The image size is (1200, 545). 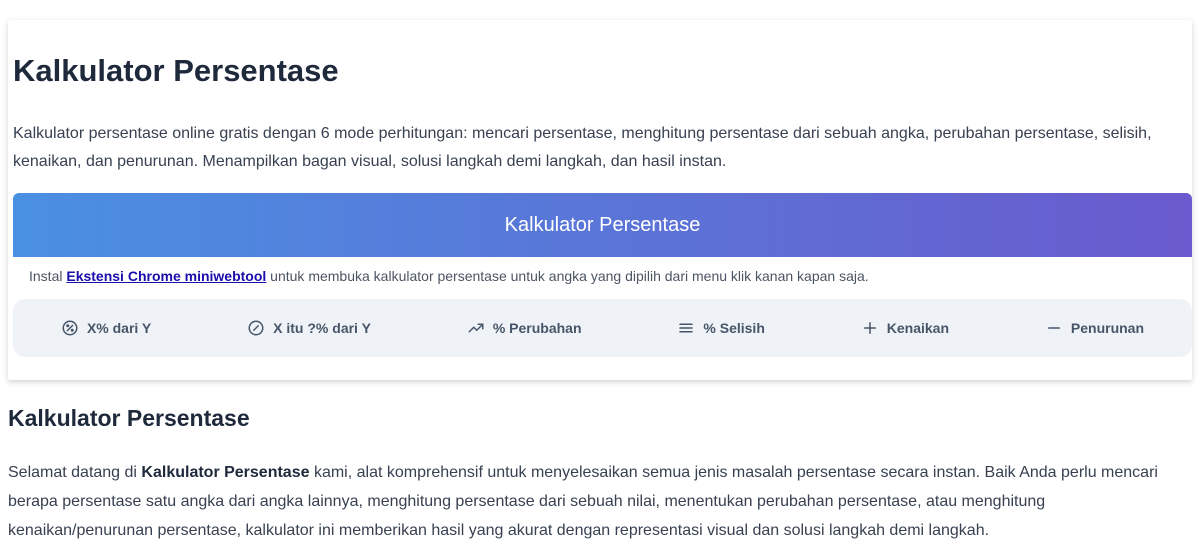 I want to click on tab-decrease: Penurunan, so click(x=1094, y=328).